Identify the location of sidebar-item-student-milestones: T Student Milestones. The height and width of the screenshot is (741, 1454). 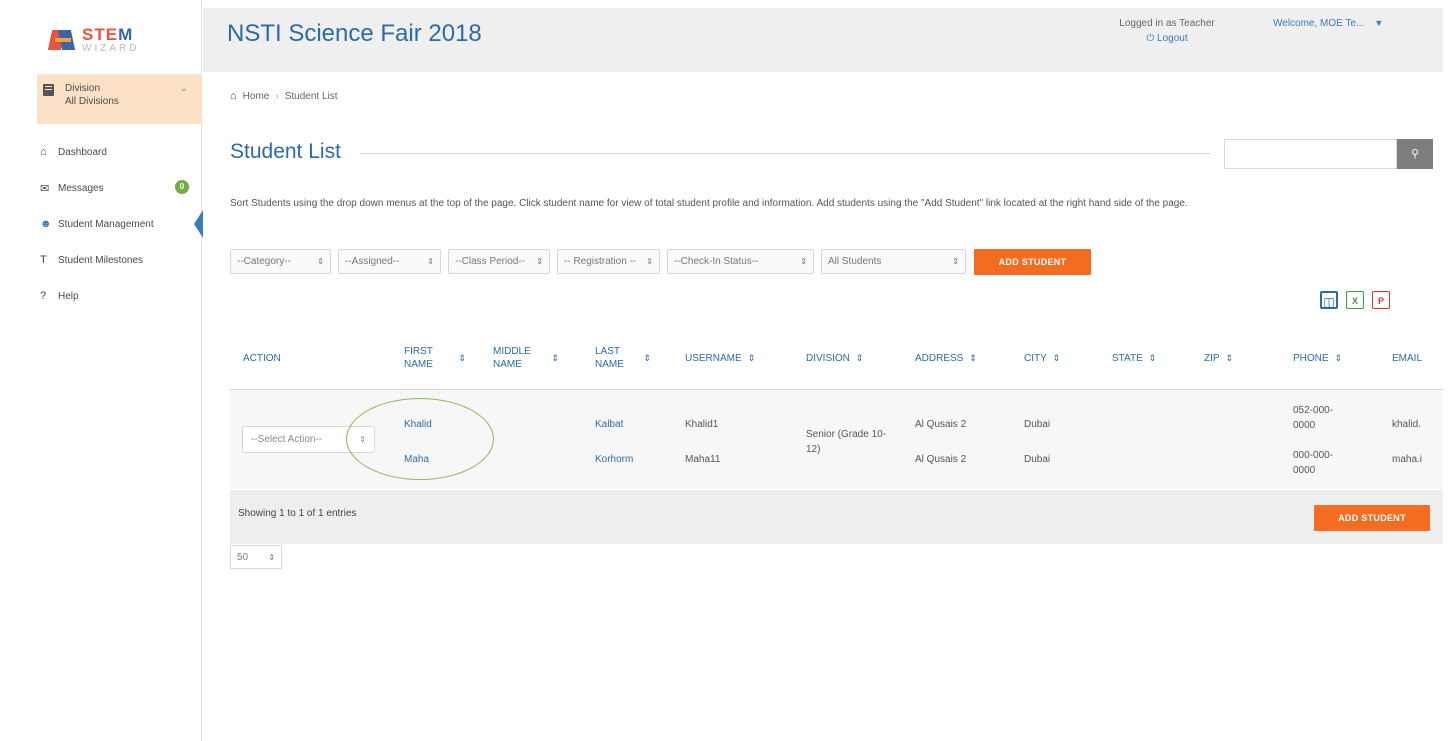
(121, 260).